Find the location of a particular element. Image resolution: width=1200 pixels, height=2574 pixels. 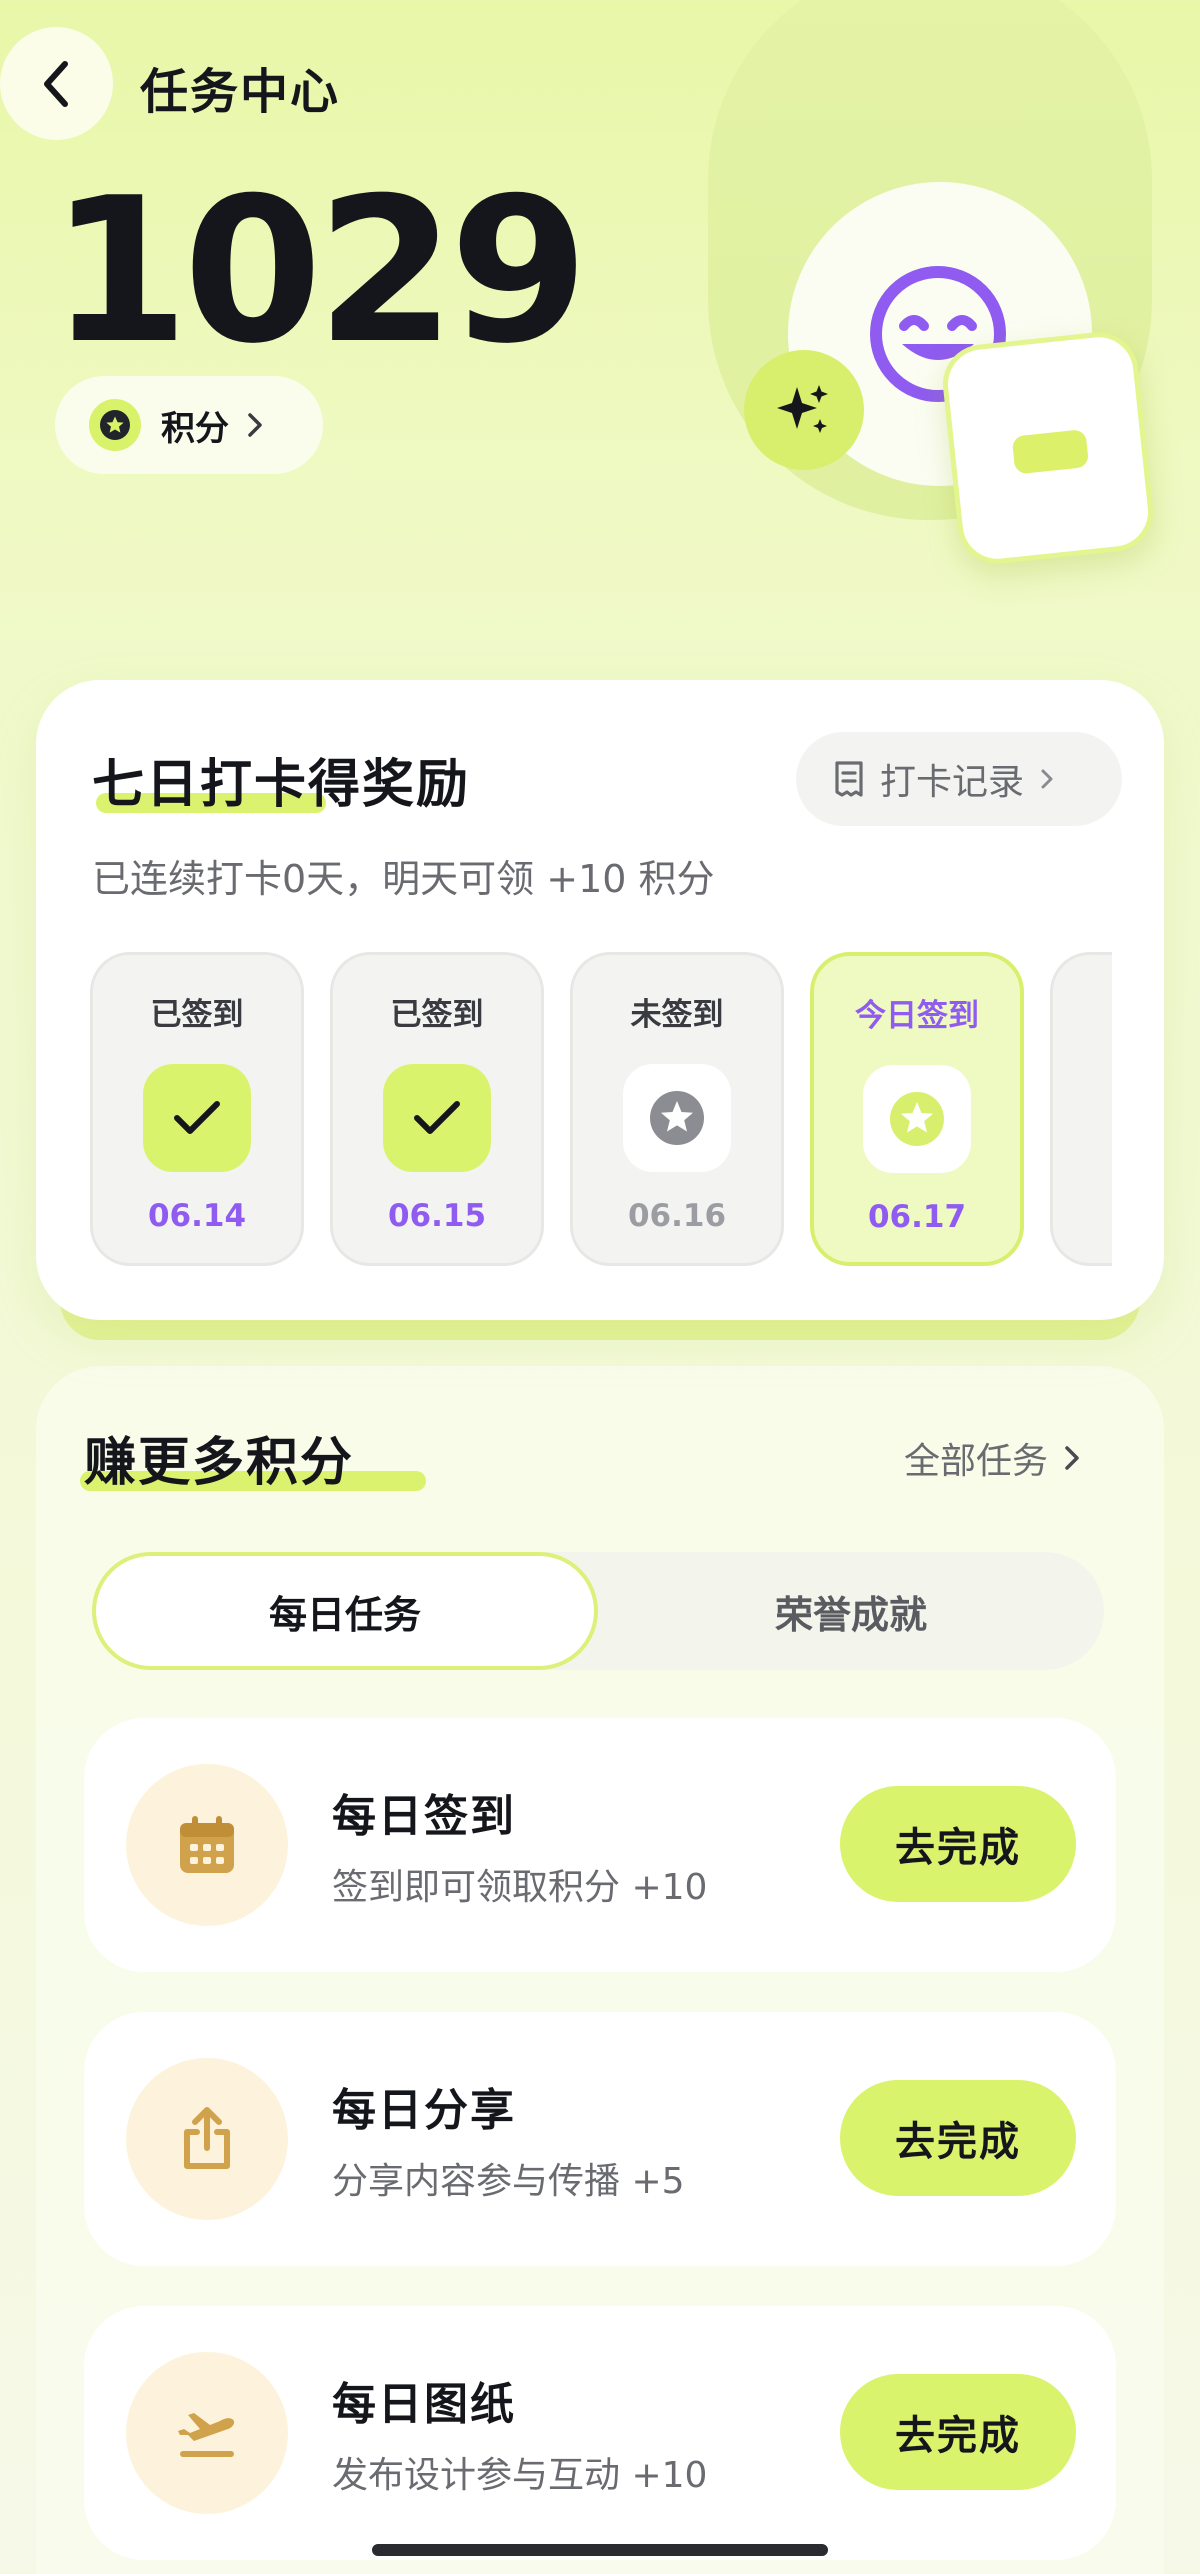

checkin-day-today: 今日签到 06.17 is located at coordinates (917, 1109).